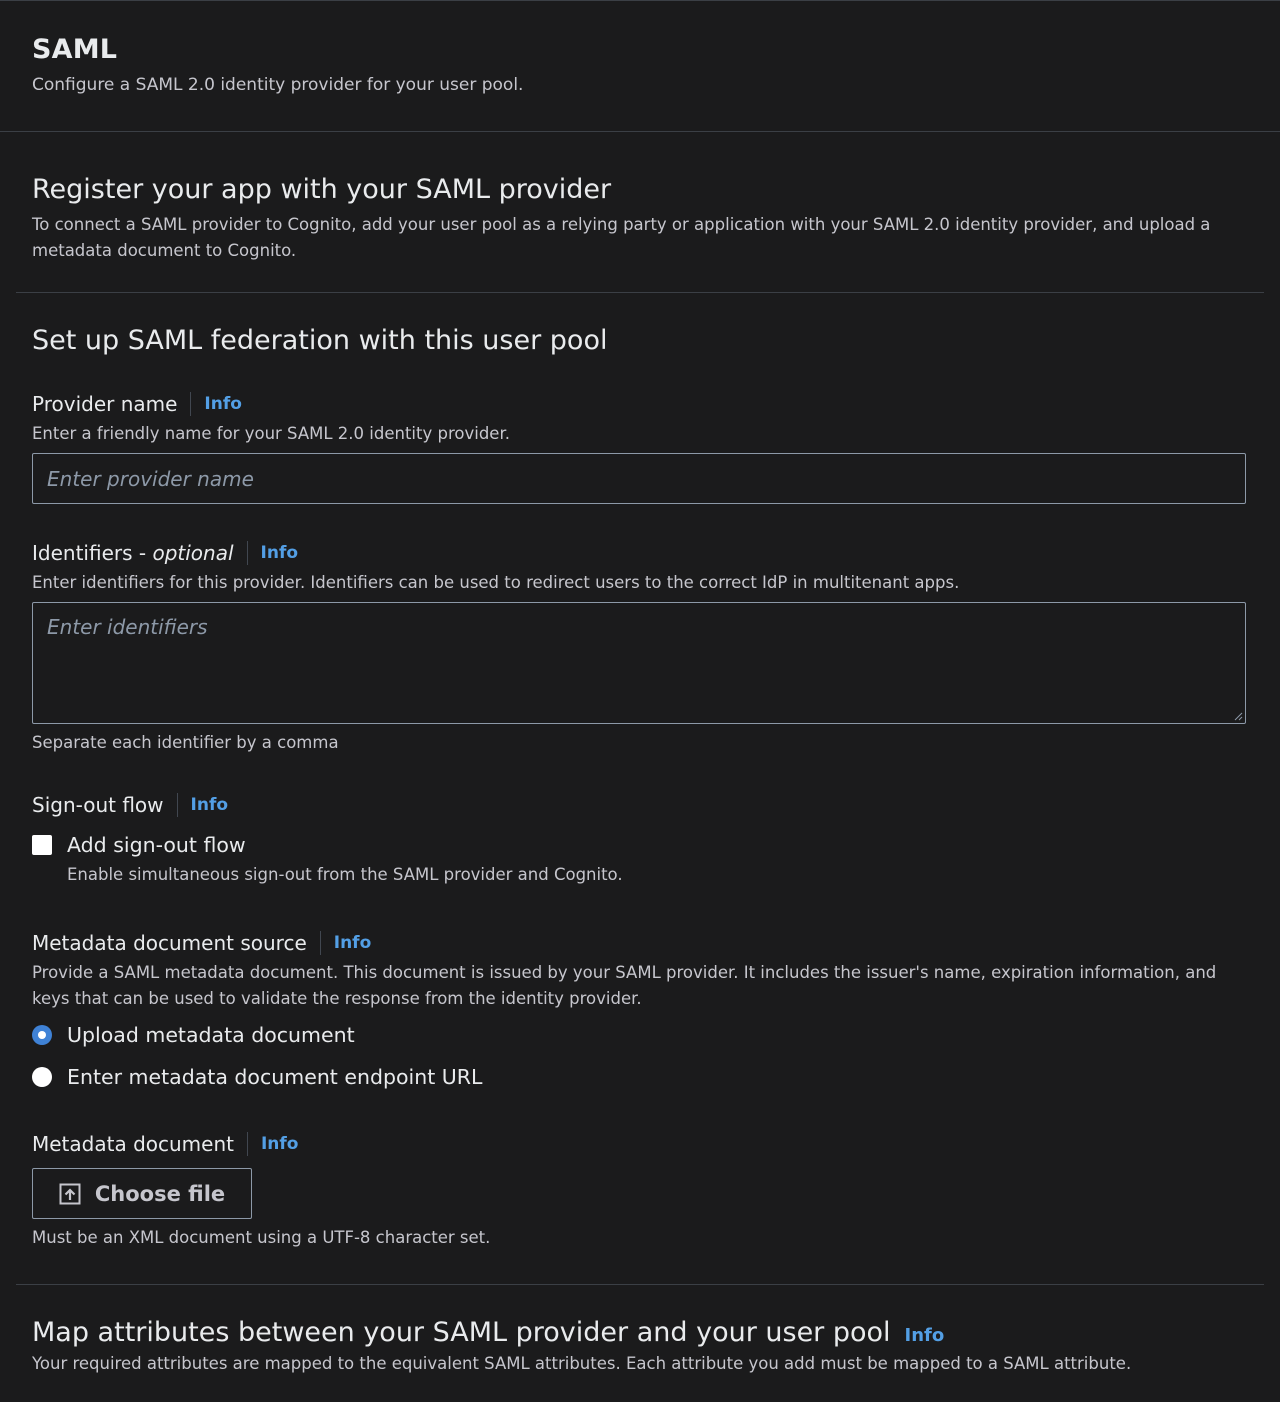 The width and height of the screenshot is (1280, 1402). What do you see at coordinates (274, 1077) in the screenshot?
I see `radio-endpoint-label: Enter metadata document endpoint URL` at bounding box center [274, 1077].